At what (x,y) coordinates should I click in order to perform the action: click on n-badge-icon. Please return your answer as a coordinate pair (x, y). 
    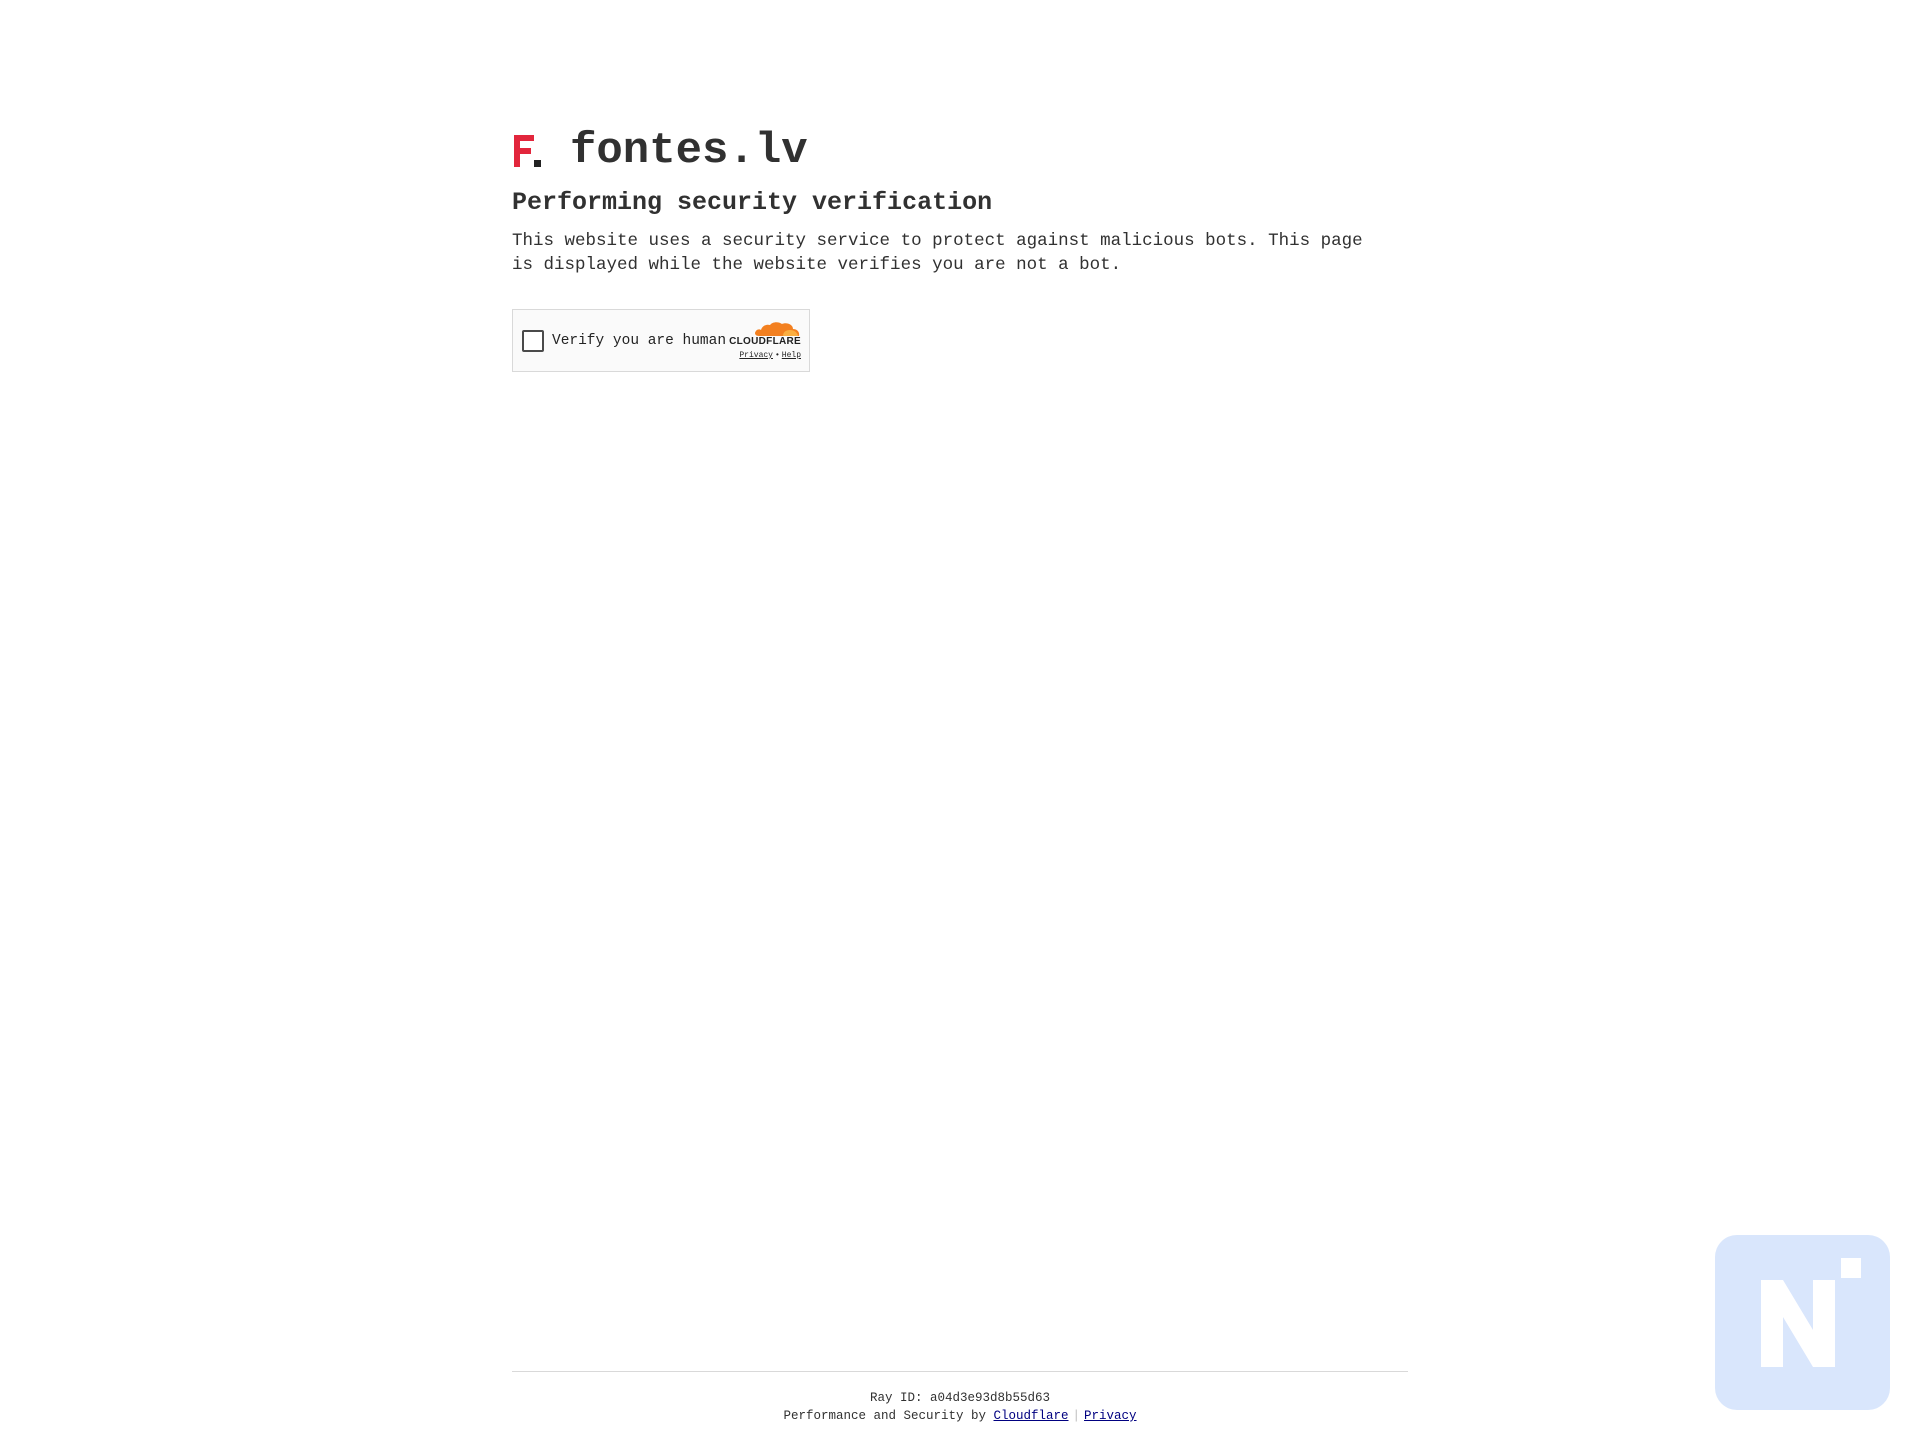
    Looking at the image, I should click on (1811, 1312).